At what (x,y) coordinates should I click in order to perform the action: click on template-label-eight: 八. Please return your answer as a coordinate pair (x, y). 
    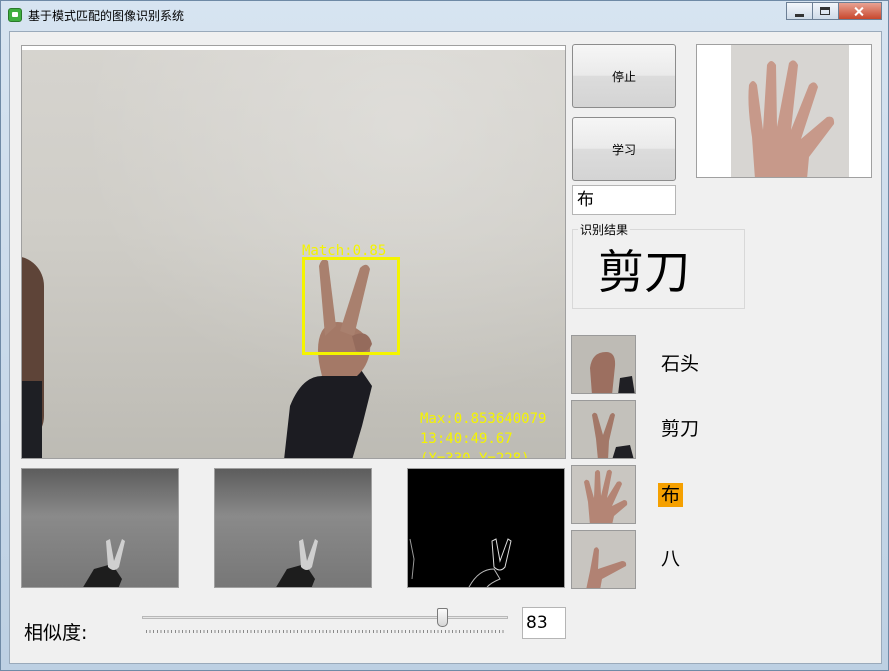
    Looking at the image, I should click on (671, 559).